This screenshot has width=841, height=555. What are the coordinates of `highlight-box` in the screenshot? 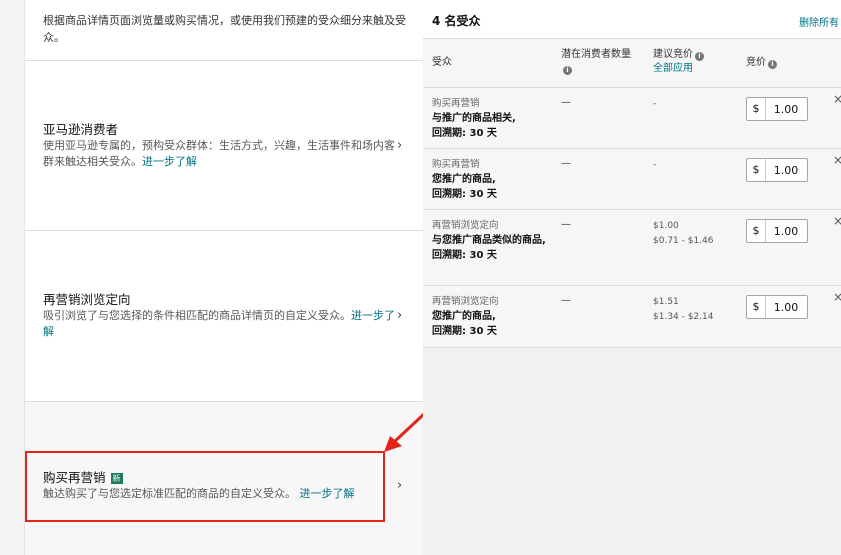 It's located at (205, 486).